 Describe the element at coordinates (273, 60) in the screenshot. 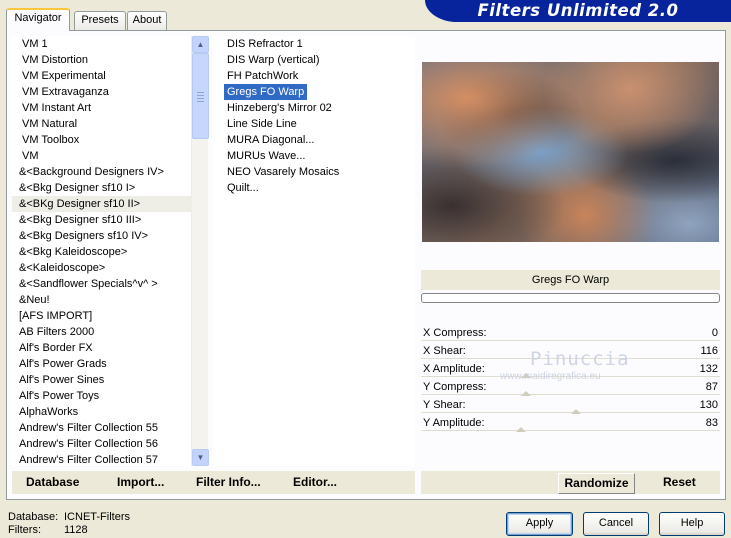

I see `filter-item: DIS Warp (vertical)` at that location.